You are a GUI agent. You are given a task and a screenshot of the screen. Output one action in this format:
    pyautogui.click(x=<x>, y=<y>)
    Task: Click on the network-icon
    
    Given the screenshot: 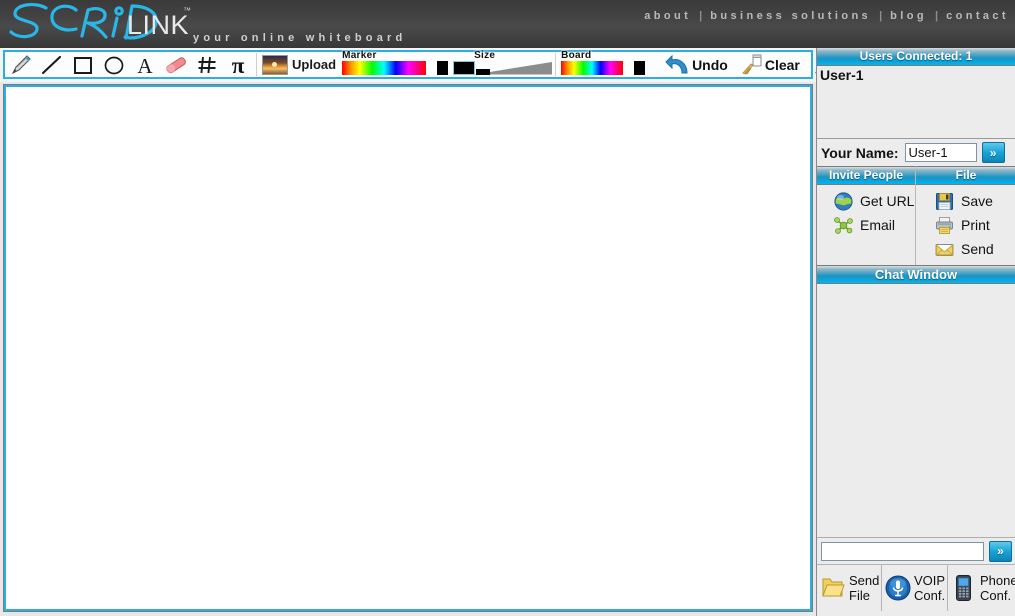 What is the action you would take?
    pyautogui.click(x=843, y=225)
    